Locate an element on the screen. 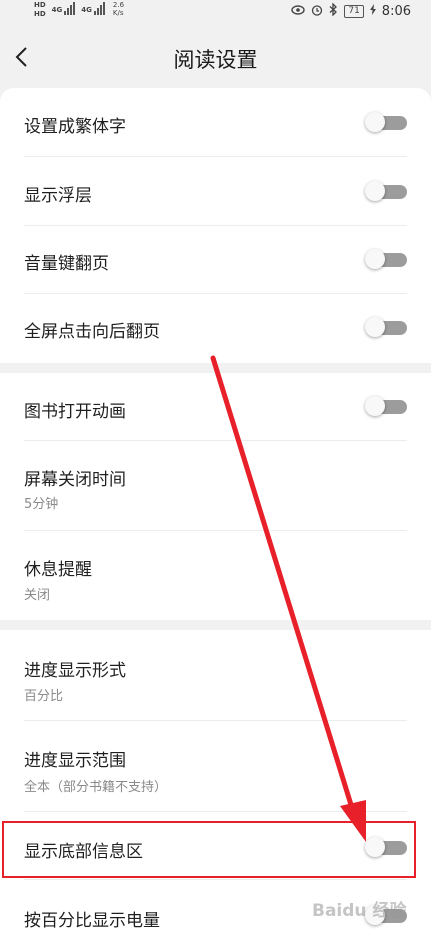 This screenshot has height=945, width=431. charging-icon is located at coordinates (372, 11).